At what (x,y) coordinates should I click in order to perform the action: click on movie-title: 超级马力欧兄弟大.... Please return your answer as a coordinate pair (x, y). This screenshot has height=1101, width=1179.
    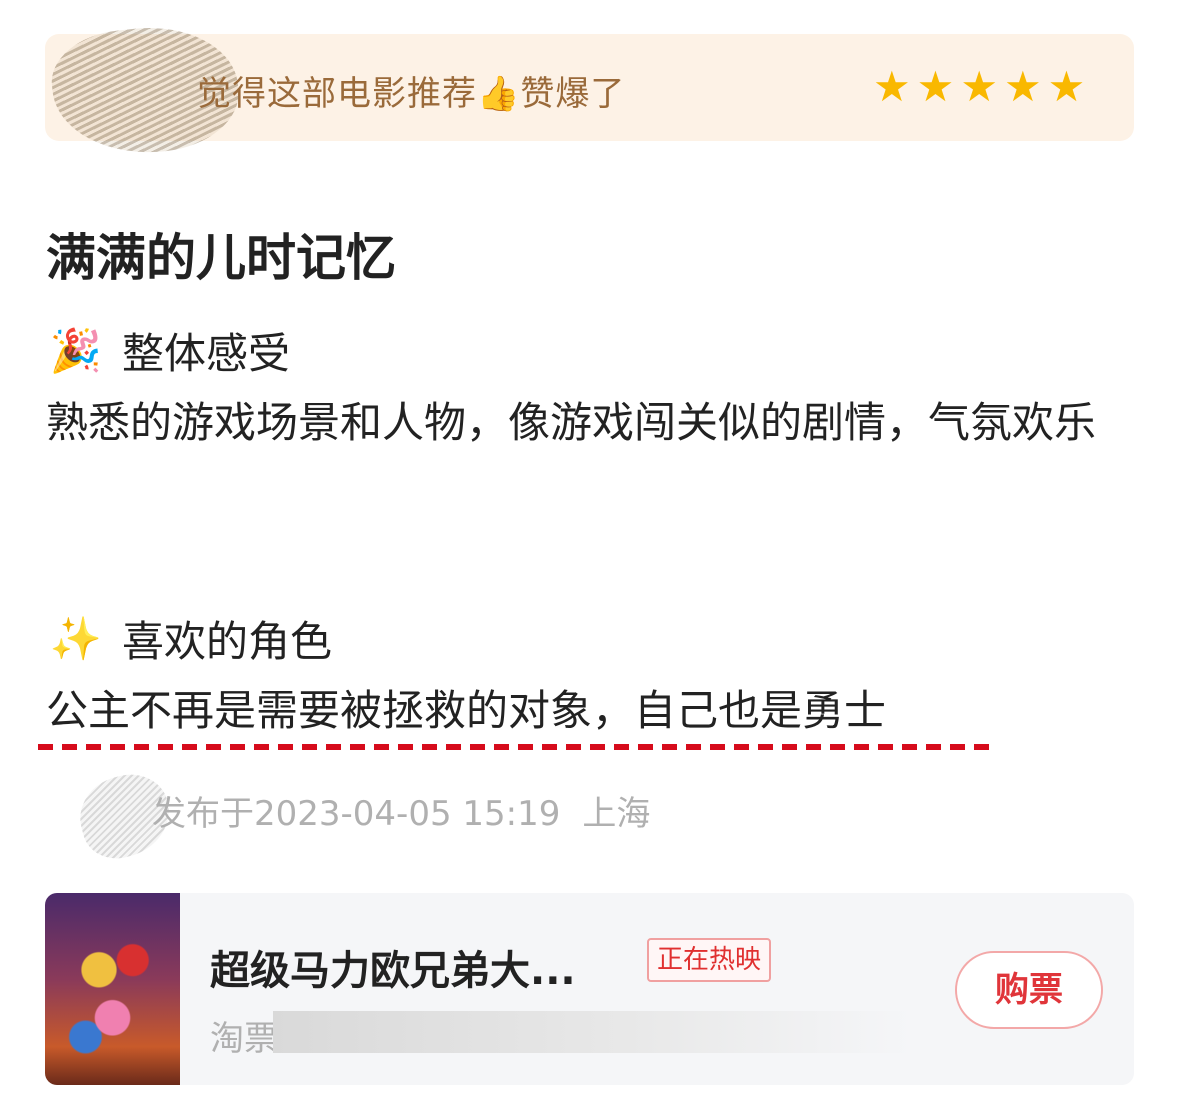
    Looking at the image, I should click on (393, 967).